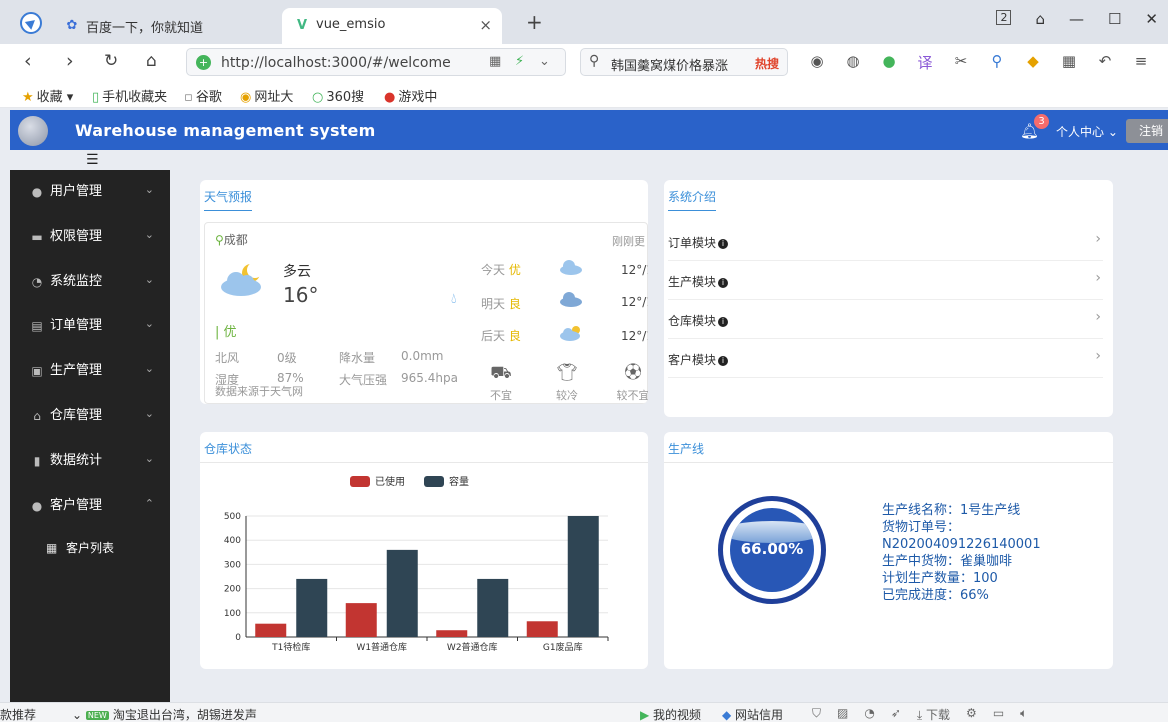  I want to click on bookmark-games: ● 游戏中, so click(410, 95).